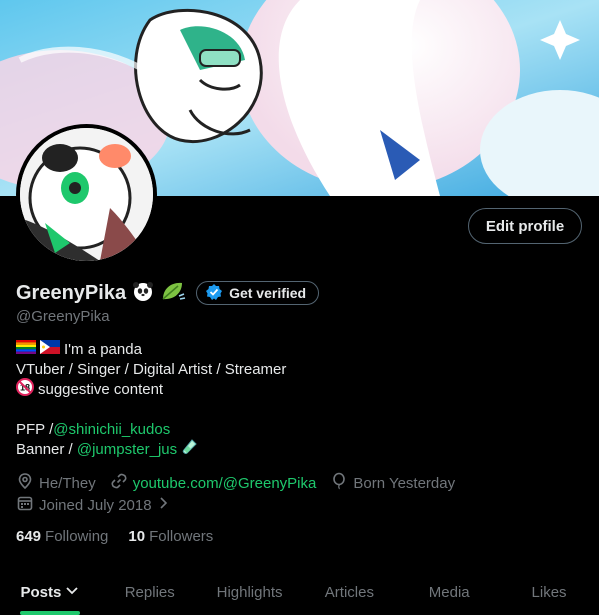 The height and width of the screenshot is (615, 599). What do you see at coordinates (163, 505) in the screenshot?
I see `chevron-right-icon` at bounding box center [163, 505].